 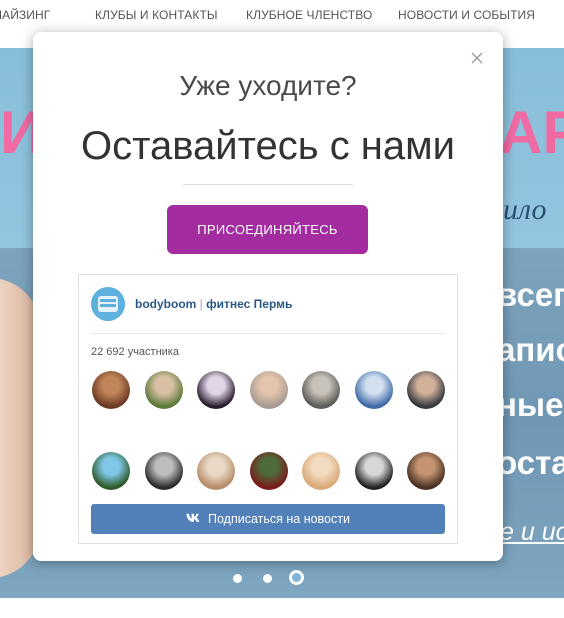 What do you see at coordinates (531, 132) in the screenshot?
I see `hero-heading-right: АР` at bounding box center [531, 132].